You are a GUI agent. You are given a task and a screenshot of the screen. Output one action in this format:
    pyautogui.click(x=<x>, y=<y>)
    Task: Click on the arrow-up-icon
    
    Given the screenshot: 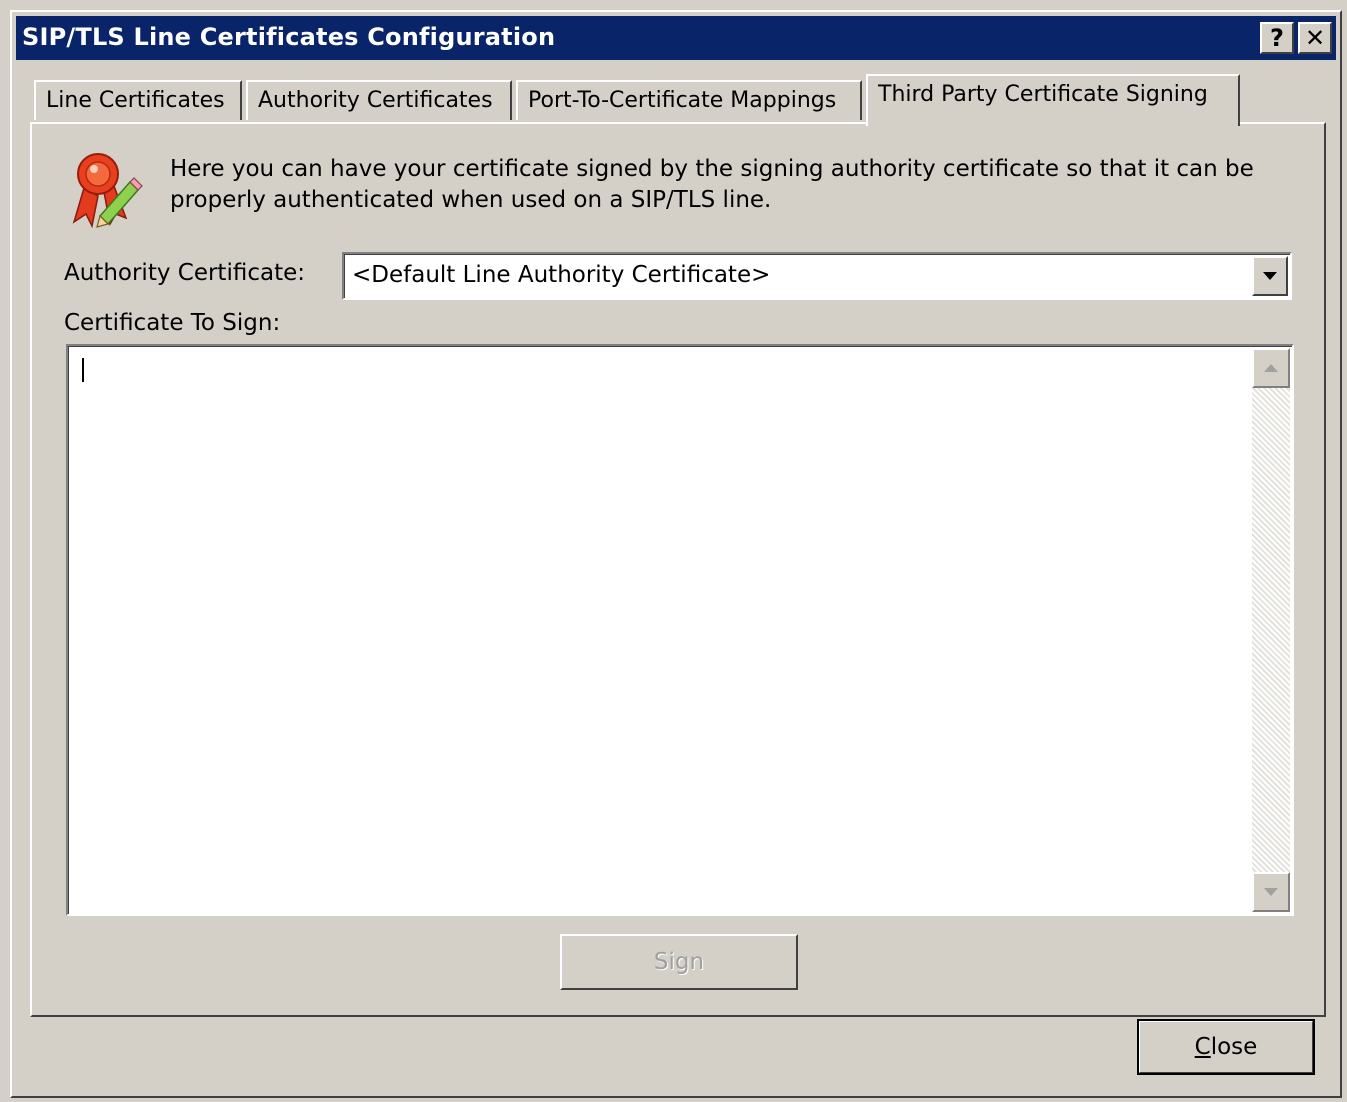 What is the action you would take?
    pyautogui.click(x=1271, y=368)
    